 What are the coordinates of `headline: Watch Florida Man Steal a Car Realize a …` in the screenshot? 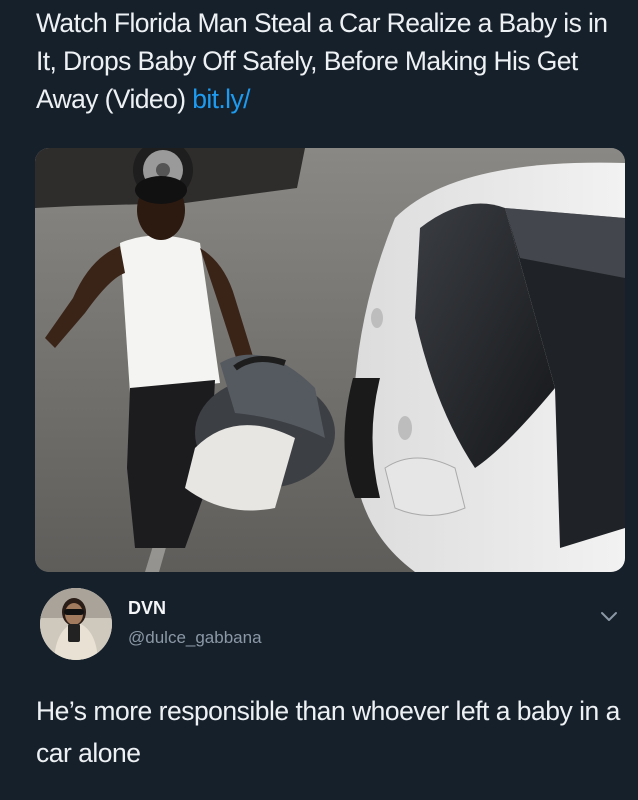 It's located at (331, 61).